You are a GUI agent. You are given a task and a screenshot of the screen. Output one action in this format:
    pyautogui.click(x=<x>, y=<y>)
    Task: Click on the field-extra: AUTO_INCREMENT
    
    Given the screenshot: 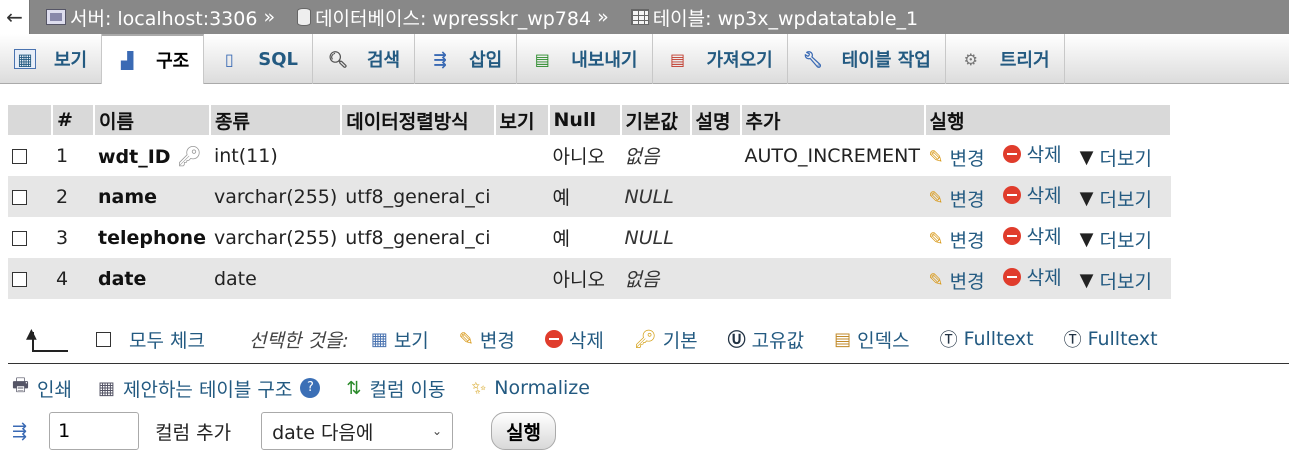 What is the action you would take?
    pyautogui.click(x=832, y=155)
    